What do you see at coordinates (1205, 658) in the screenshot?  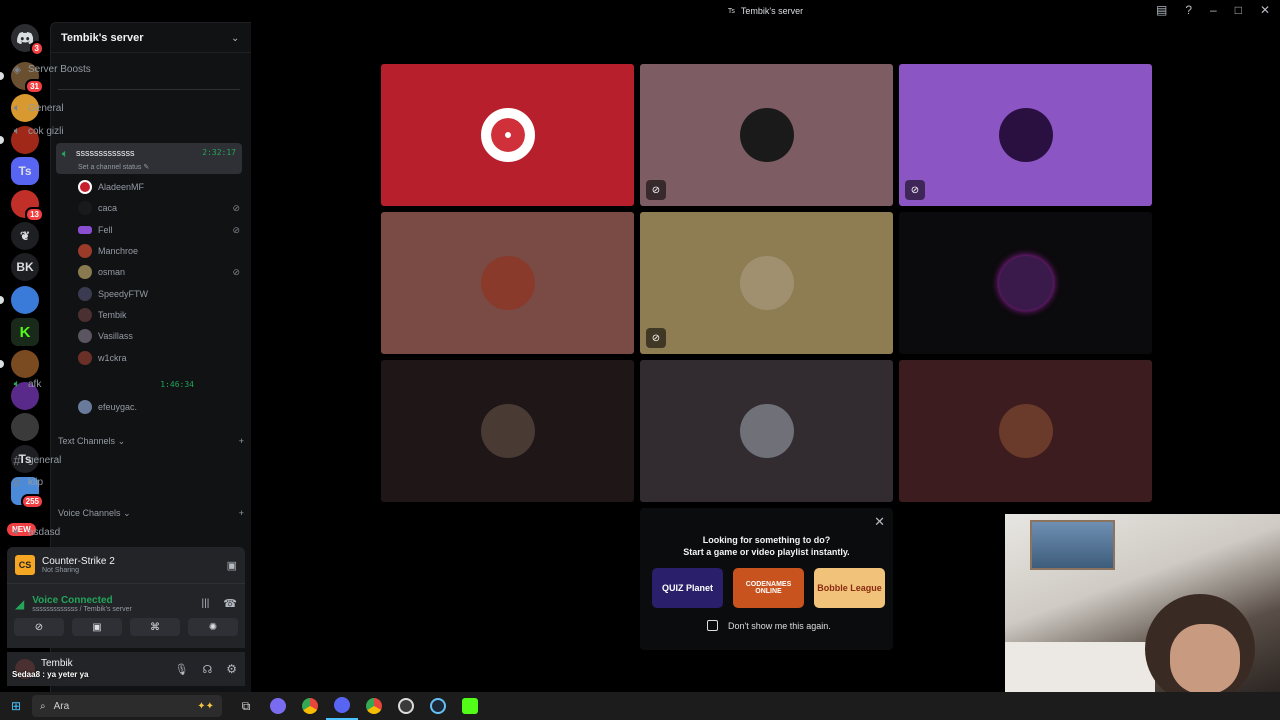 I see `streamer-face` at bounding box center [1205, 658].